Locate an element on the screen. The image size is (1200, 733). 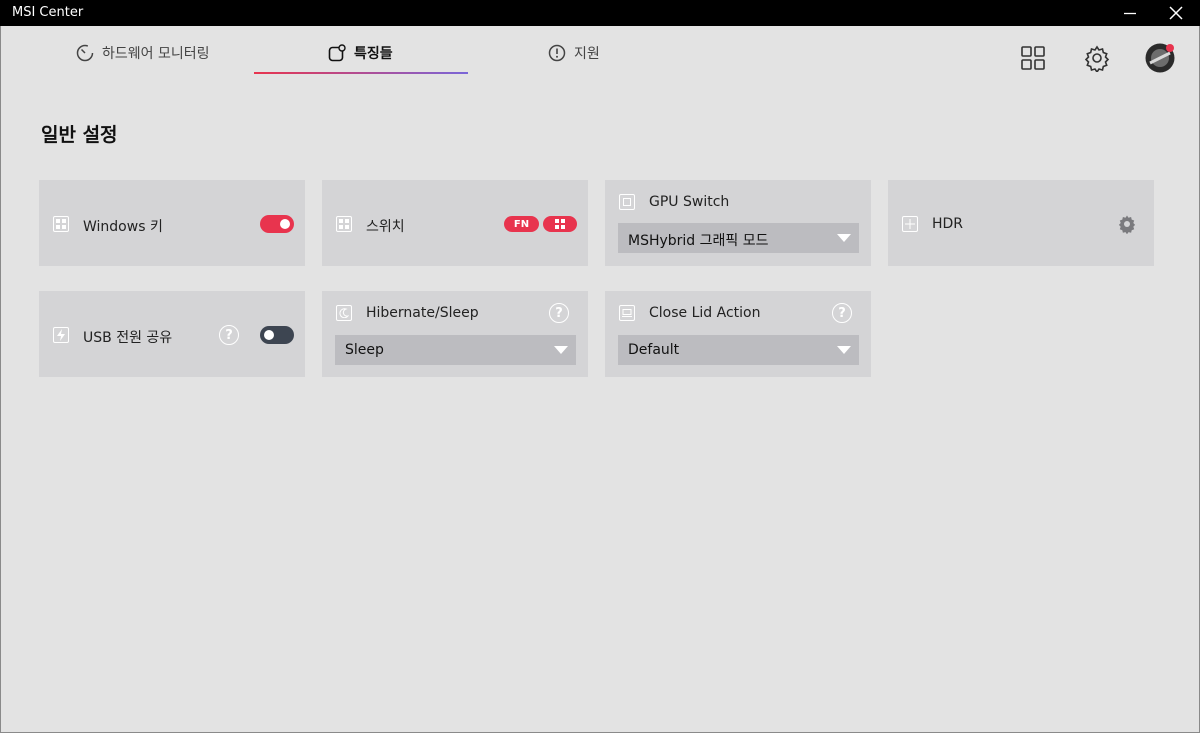
usb-power-help-button: ? is located at coordinates (229, 335).